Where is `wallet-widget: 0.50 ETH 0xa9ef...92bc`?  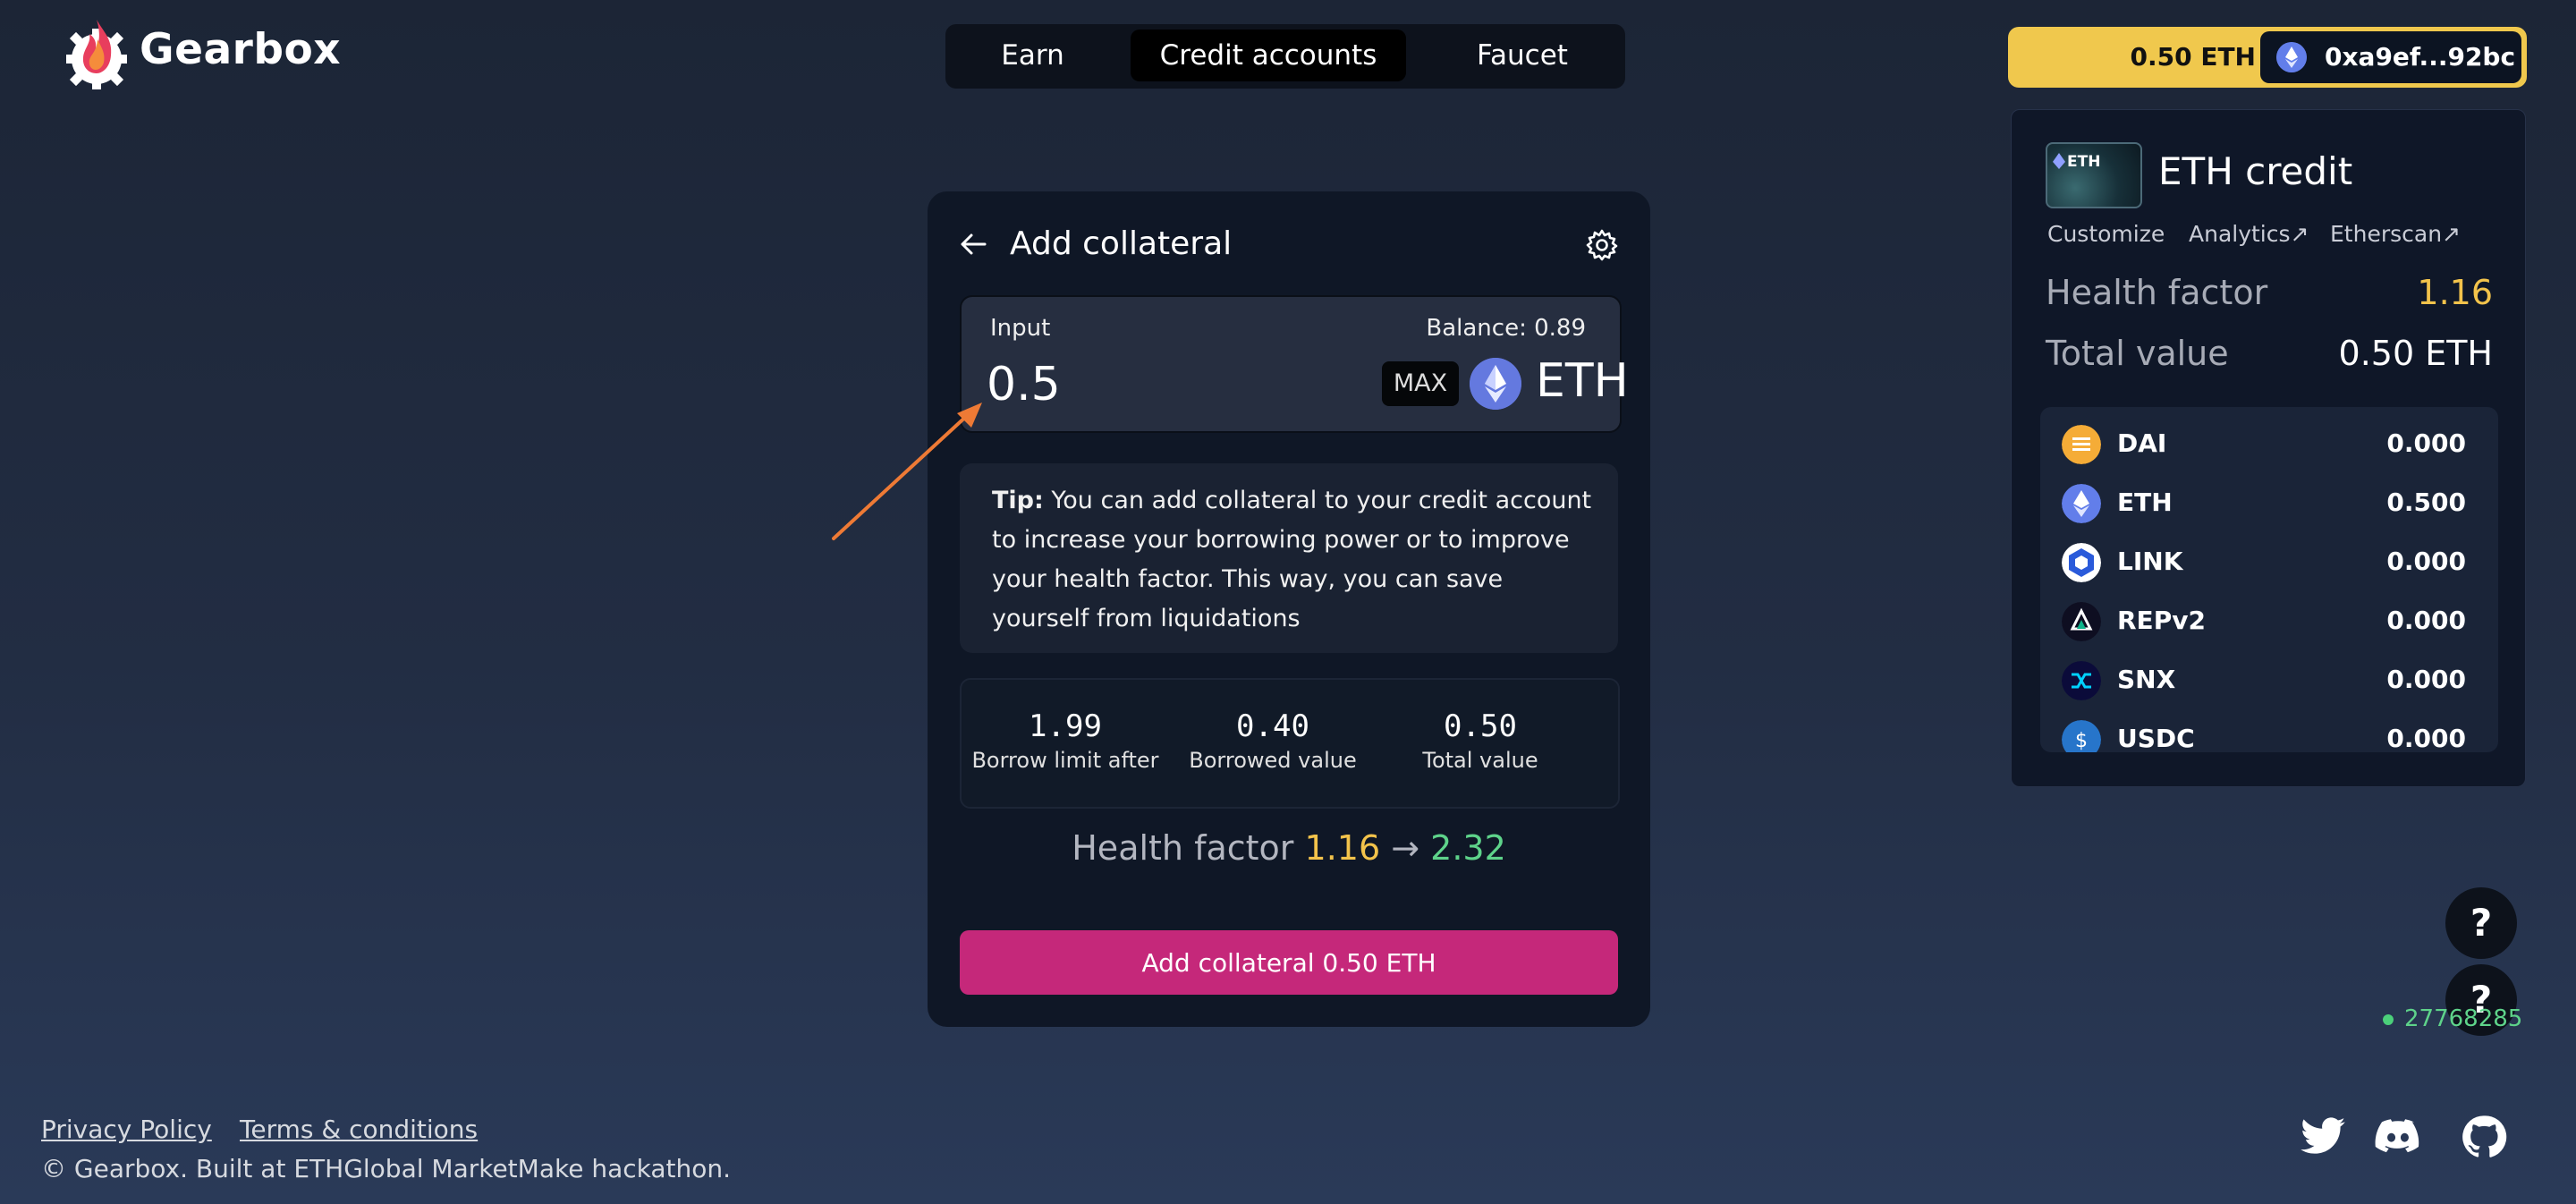 wallet-widget: 0.50 ETH 0xa9ef...92bc is located at coordinates (2267, 58).